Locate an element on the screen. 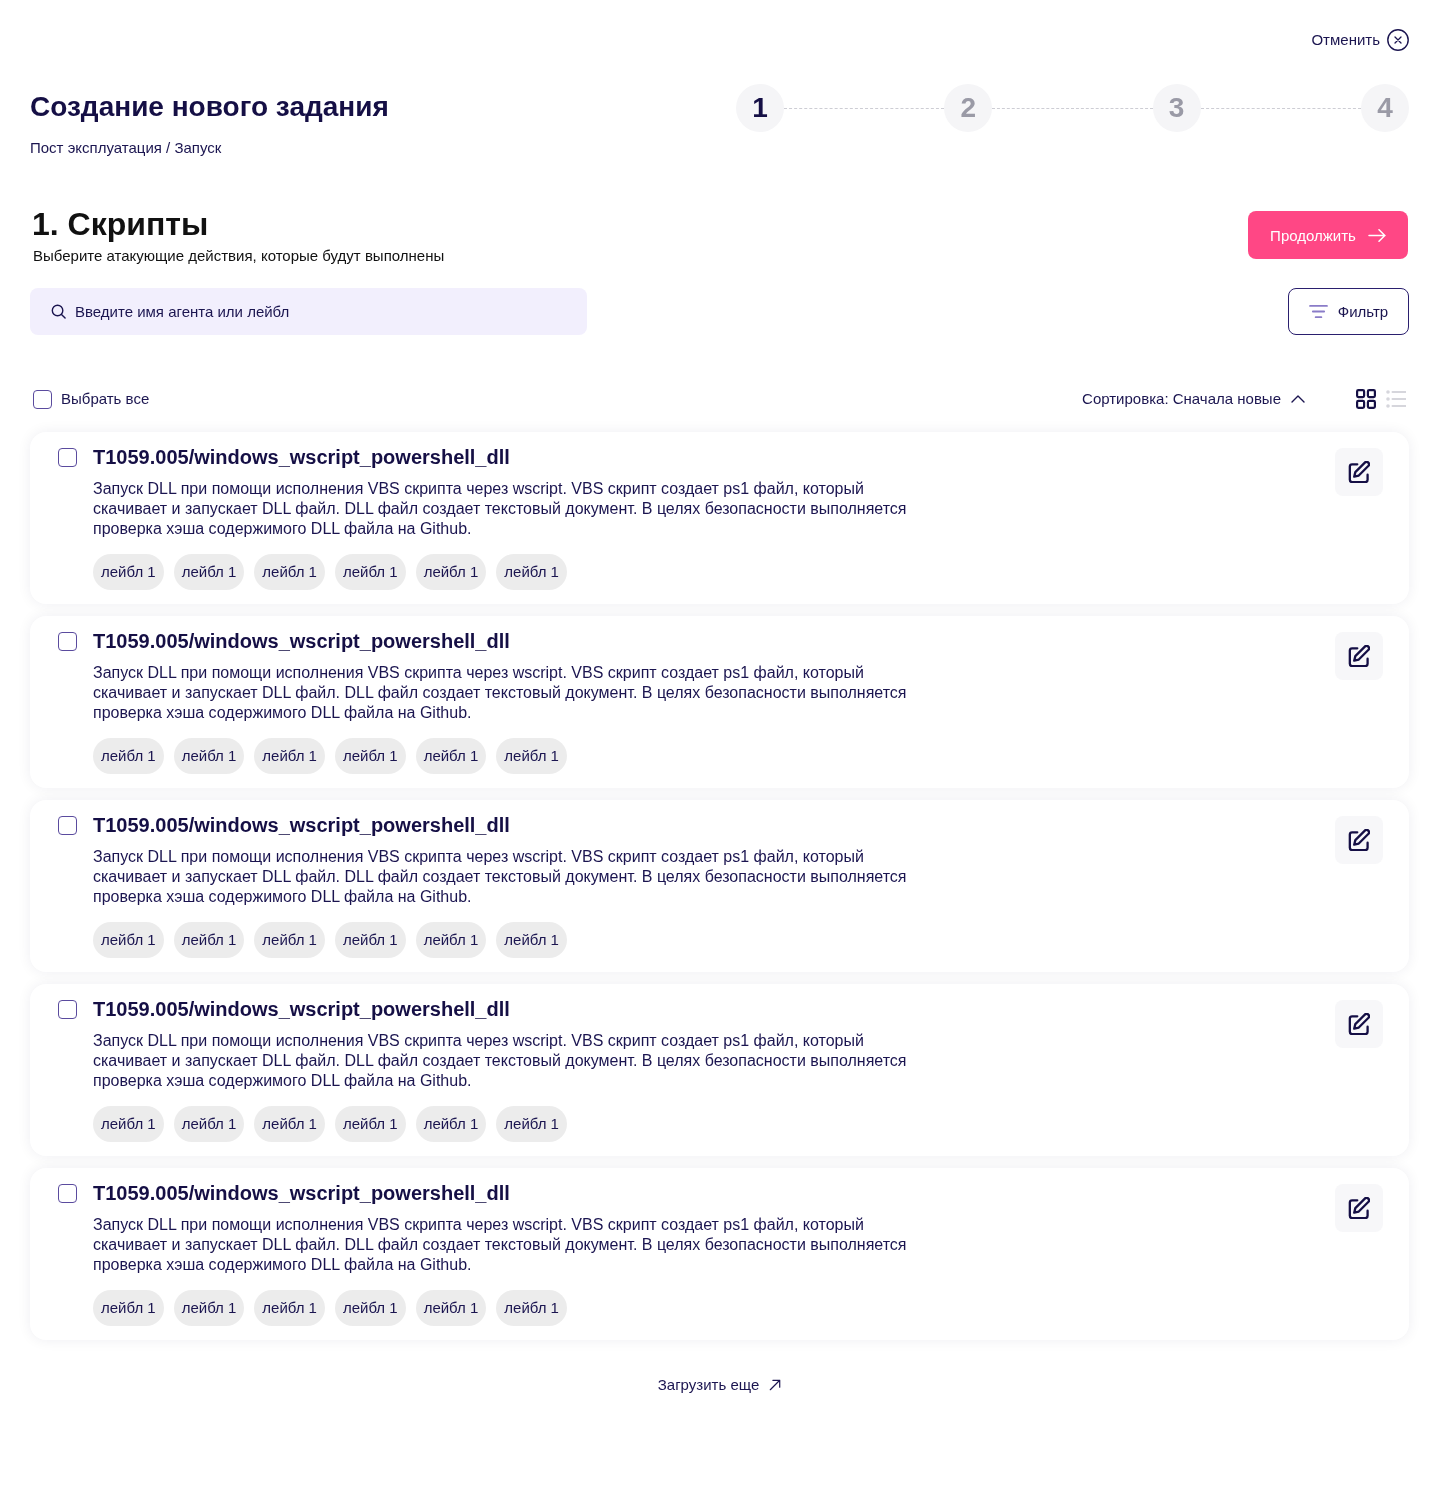 The image size is (1440, 1495). grid-view-icon is located at coordinates (1366, 399).